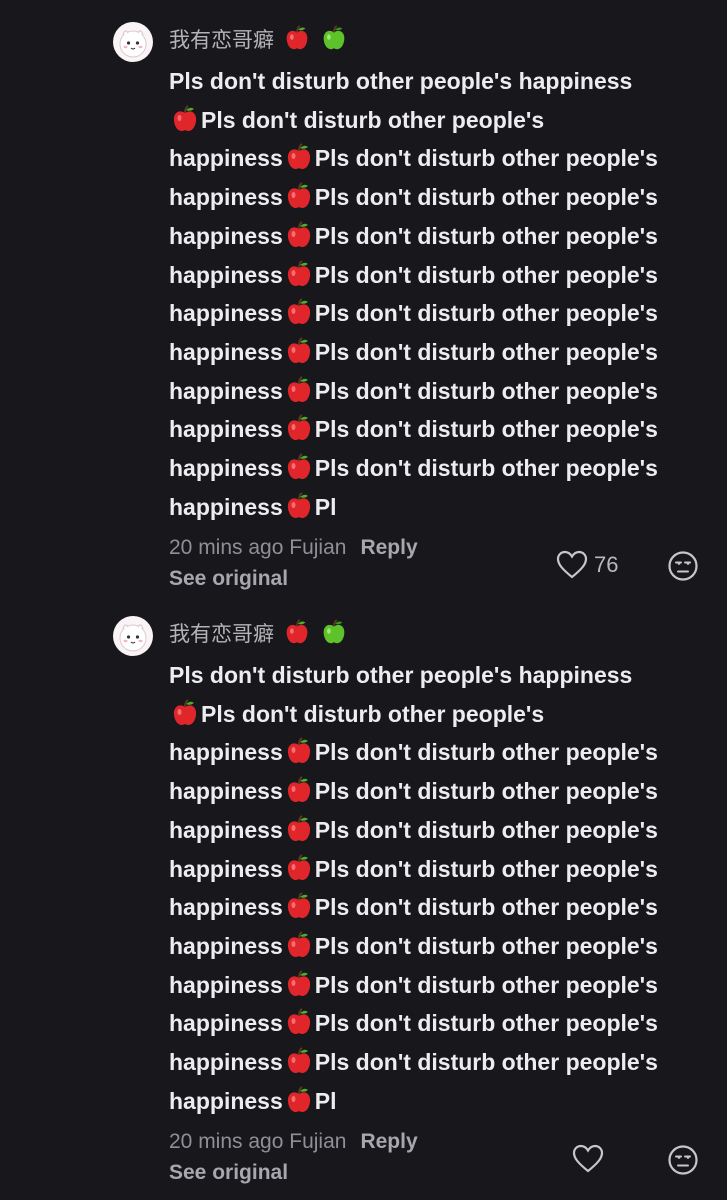 This screenshot has height=1200, width=727. I want to click on comment-text-line: happiness Pl, so click(441, 507).